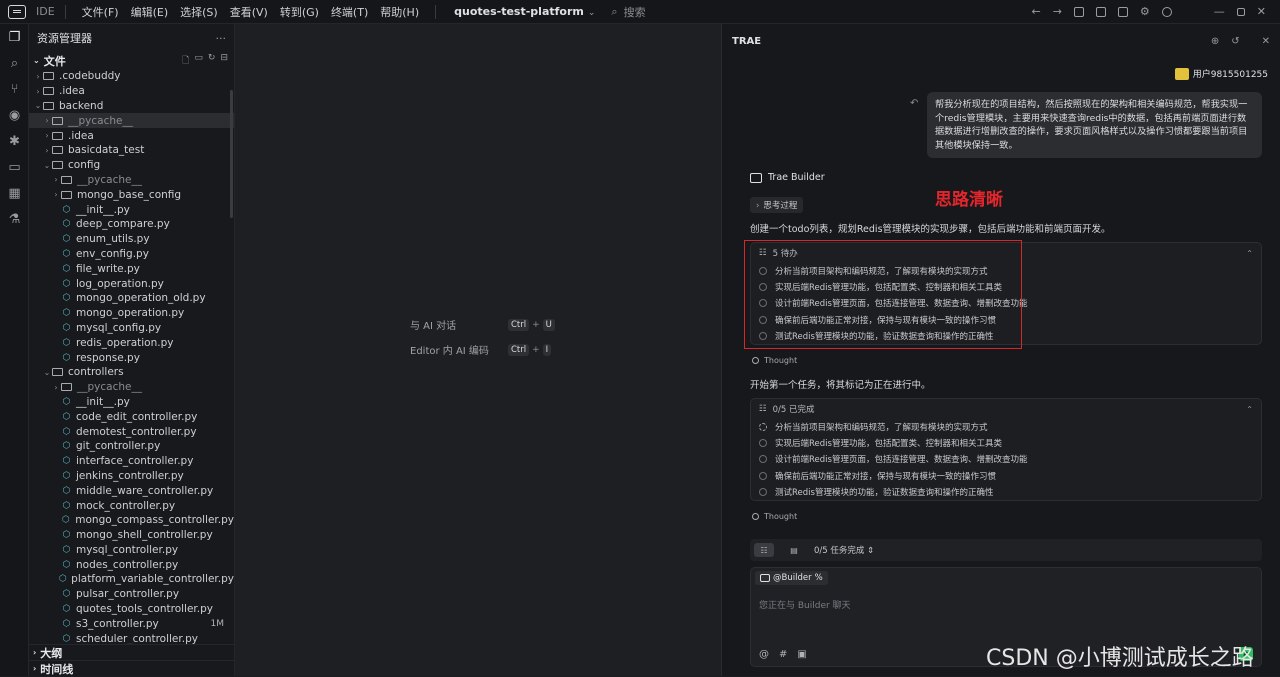  I want to click on assistant-text: 开始第一个任务，将其标记为正在进行中。, so click(840, 385).